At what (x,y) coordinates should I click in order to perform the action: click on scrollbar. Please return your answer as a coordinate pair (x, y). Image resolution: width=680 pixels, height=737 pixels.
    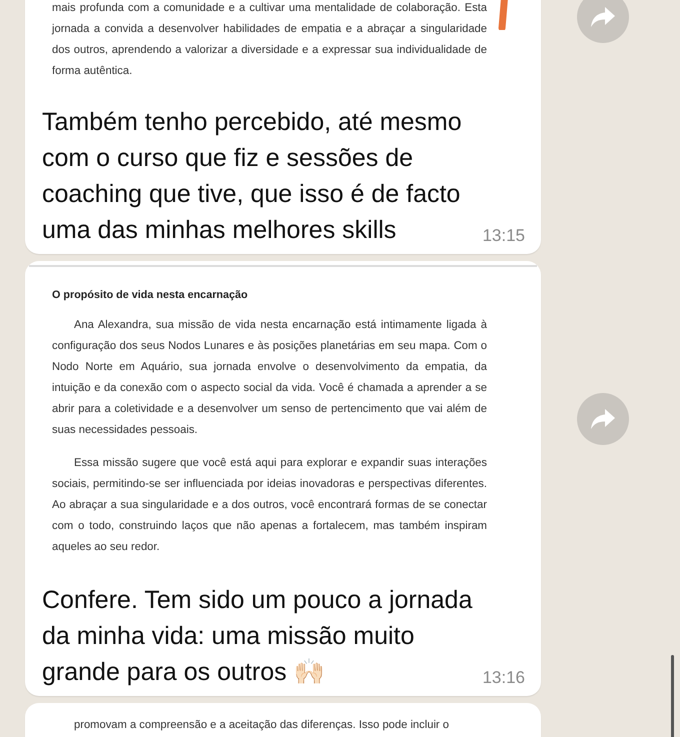
    Looking at the image, I should click on (672, 696).